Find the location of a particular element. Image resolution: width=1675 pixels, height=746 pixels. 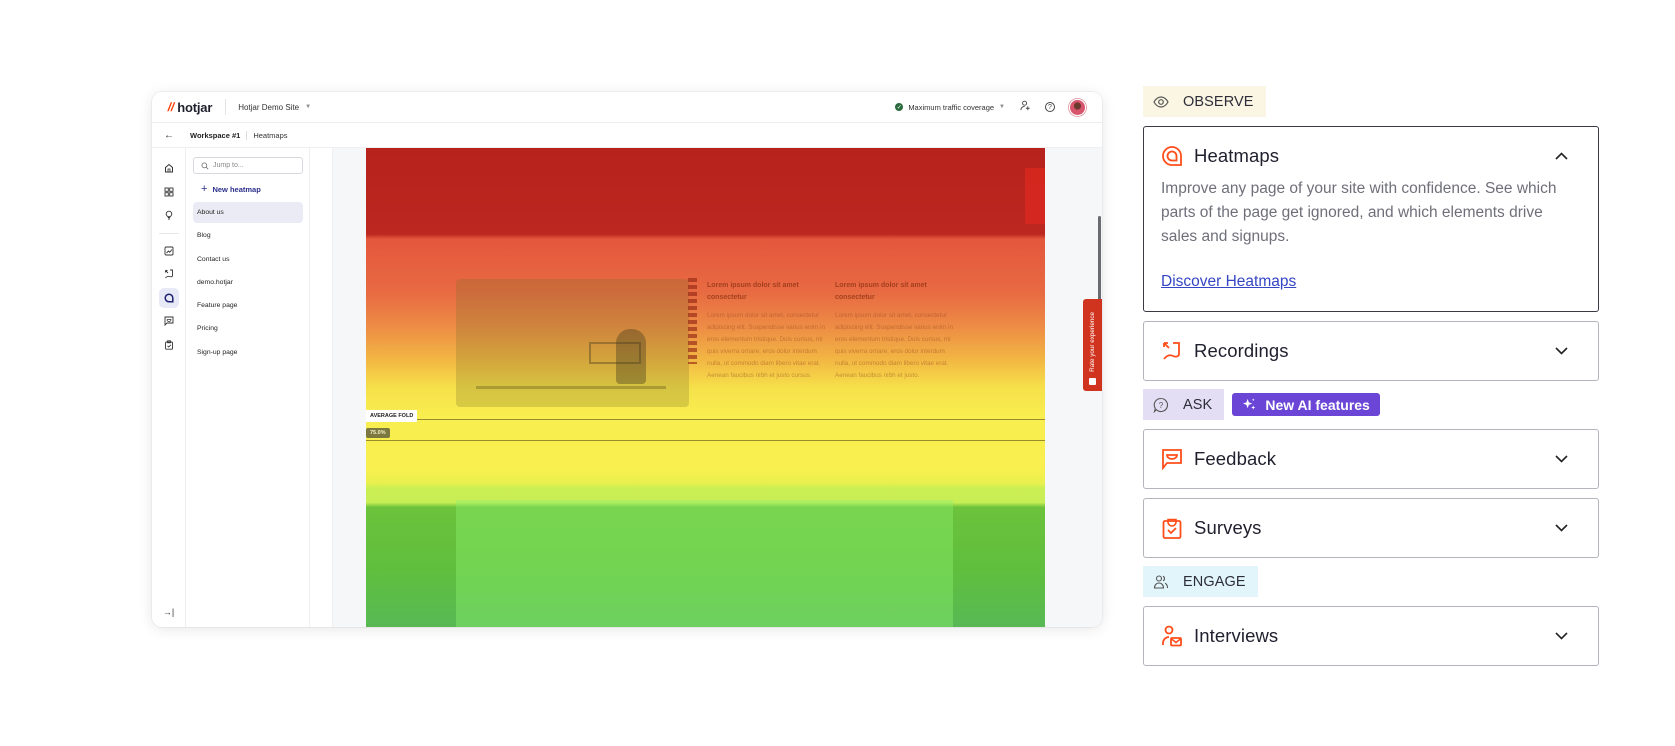

office-photo is located at coordinates (572, 343).